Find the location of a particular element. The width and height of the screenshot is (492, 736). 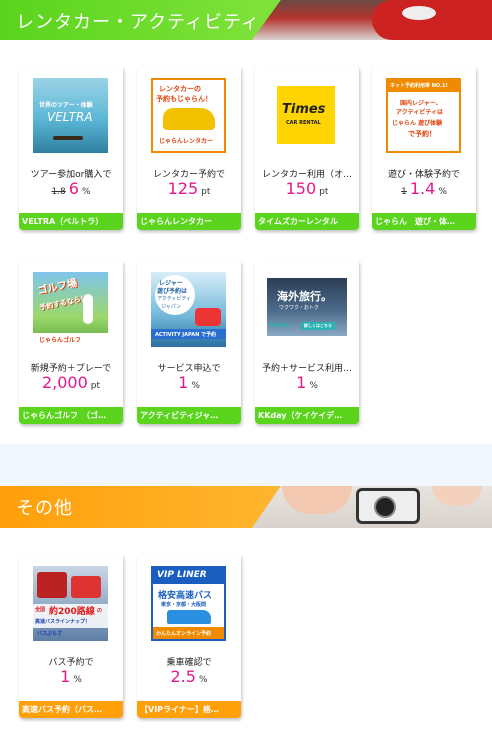

kkday-logo: kkday is located at coordinates (280, 325).